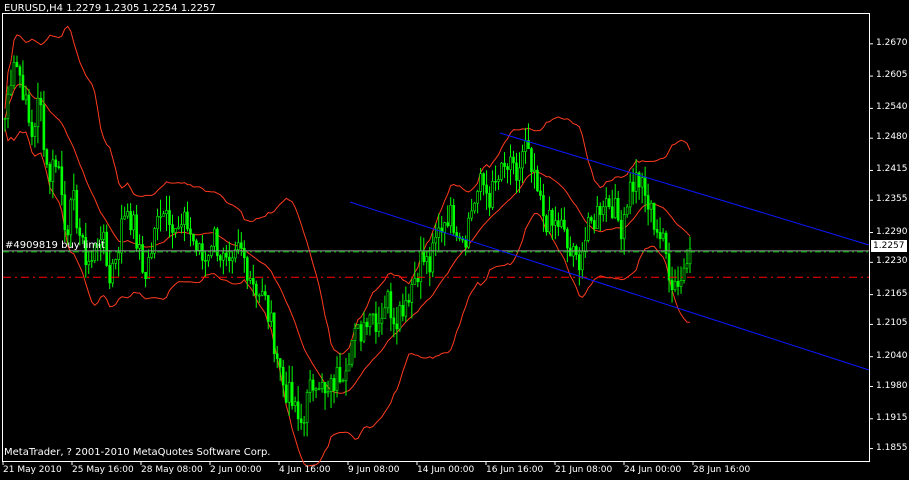 The height and width of the screenshot is (480, 909). Describe the element at coordinates (892, 169) in the screenshot. I see `price-tick-label: 1.2415` at that location.